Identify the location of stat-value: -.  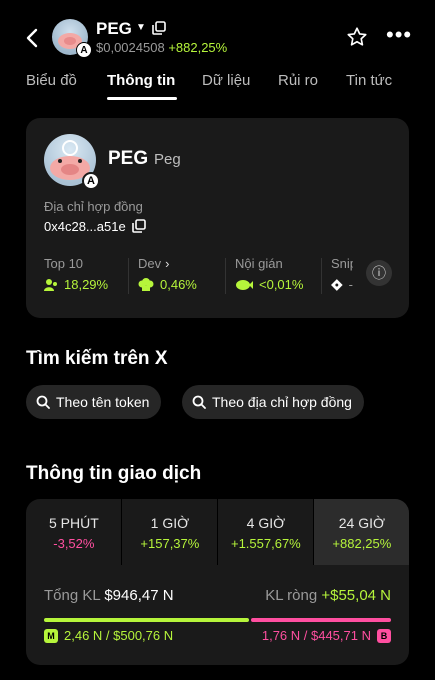
(350, 284).